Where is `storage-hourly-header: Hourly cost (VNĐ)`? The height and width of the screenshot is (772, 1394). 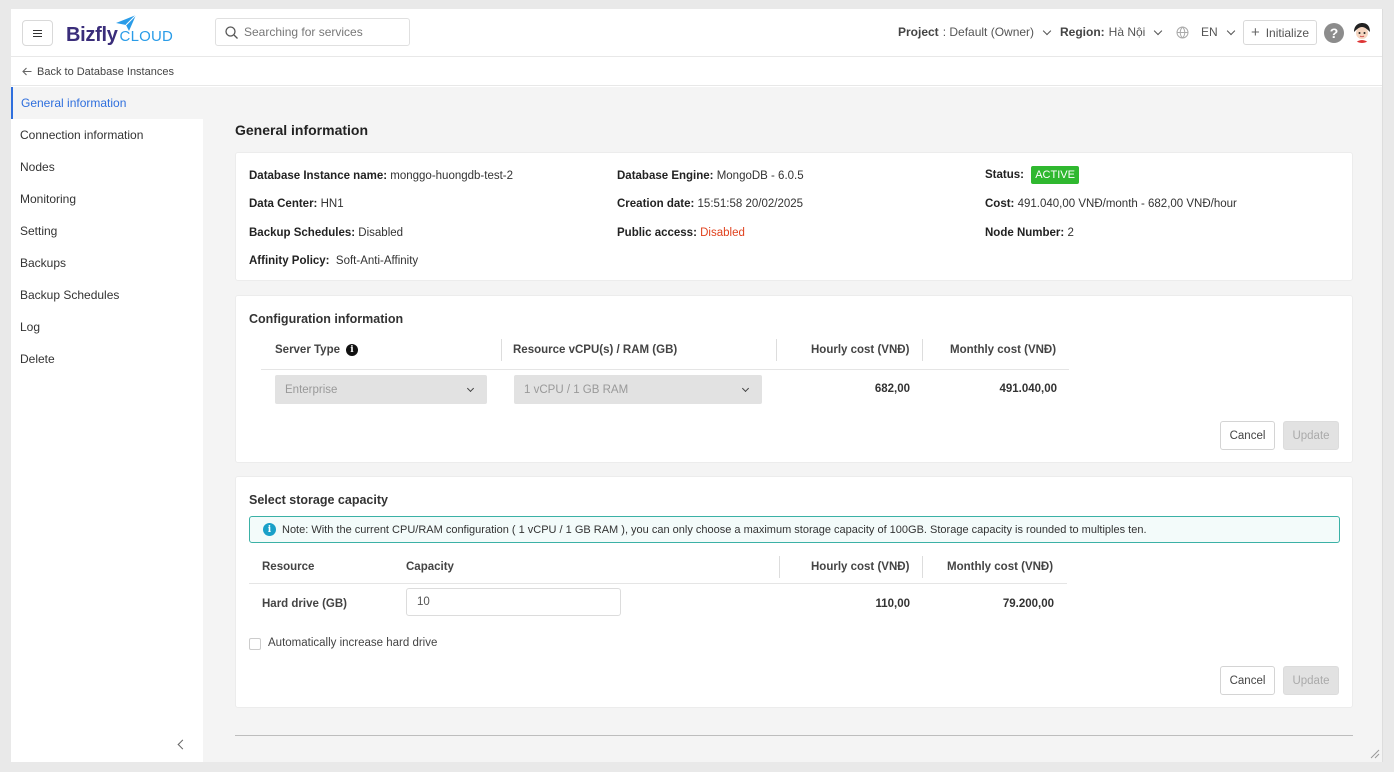 storage-hourly-header: Hourly cost (VNĐ) is located at coordinates (860, 567).